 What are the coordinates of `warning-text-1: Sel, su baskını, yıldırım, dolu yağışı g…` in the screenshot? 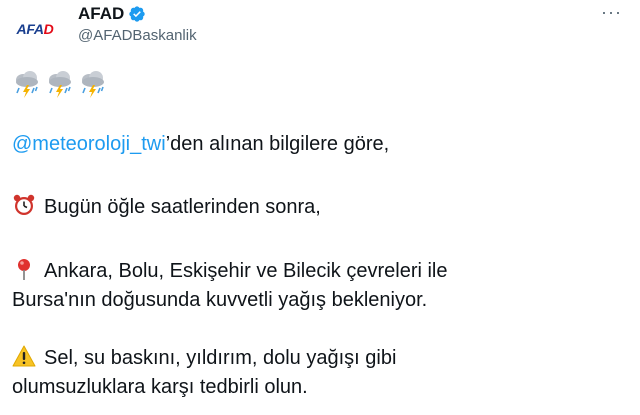 It's located at (220, 358).